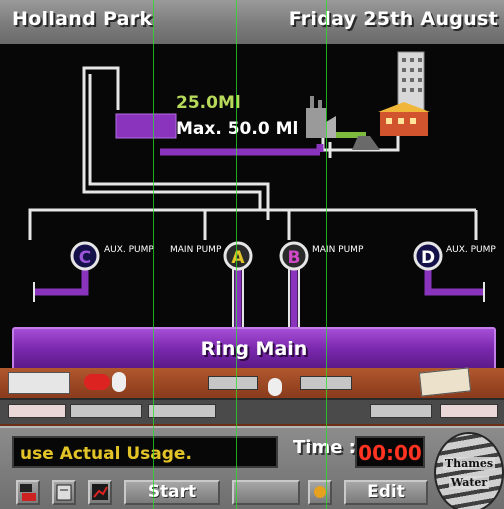  I want to click on logo-text-thames: Thames, so click(469, 463).